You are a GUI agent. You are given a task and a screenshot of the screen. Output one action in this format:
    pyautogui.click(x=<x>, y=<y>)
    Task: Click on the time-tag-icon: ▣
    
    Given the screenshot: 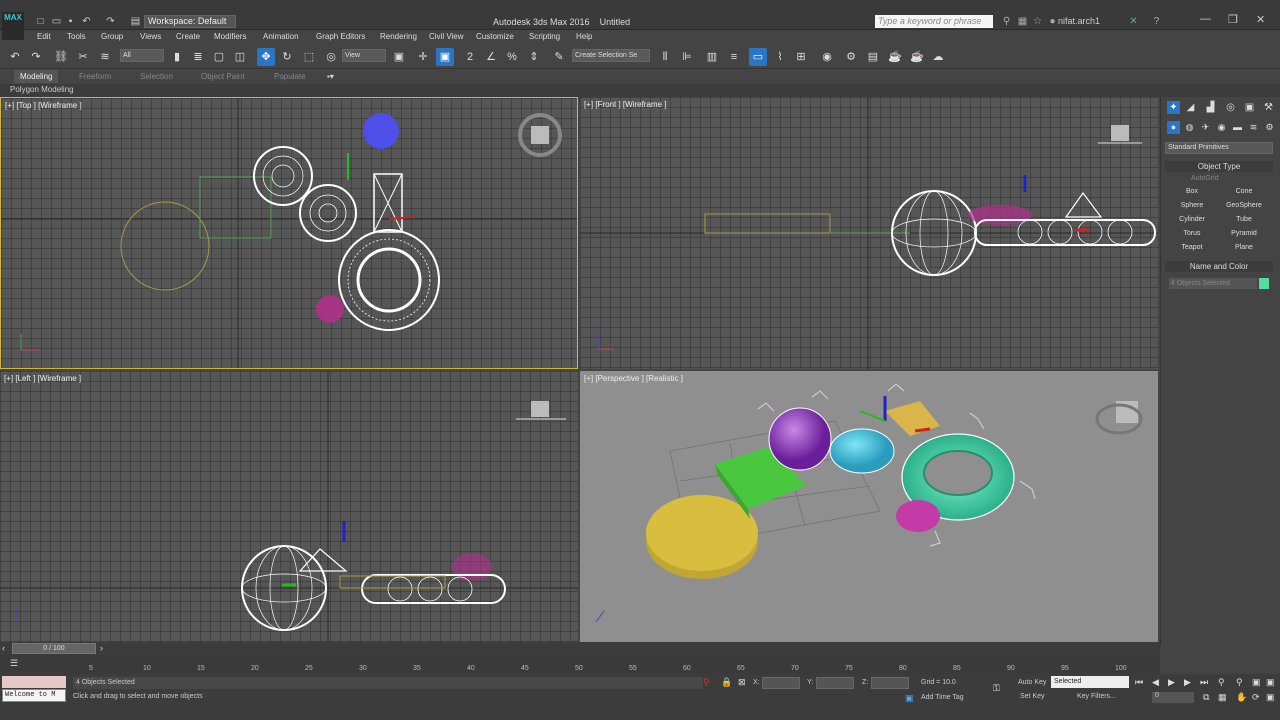 What is the action you would take?
    pyautogui.click(x=909, y=698)
    